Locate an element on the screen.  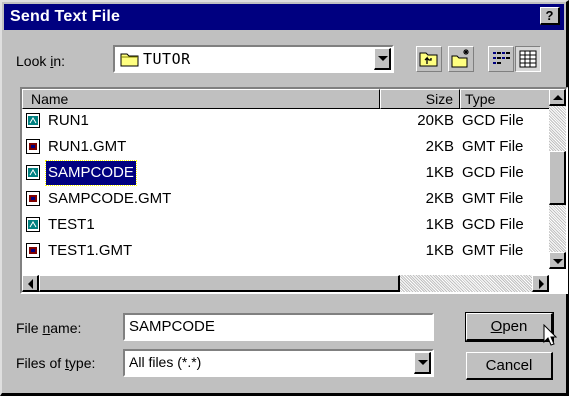
look-in-dropdown-button is located at coordinates (382, 59).